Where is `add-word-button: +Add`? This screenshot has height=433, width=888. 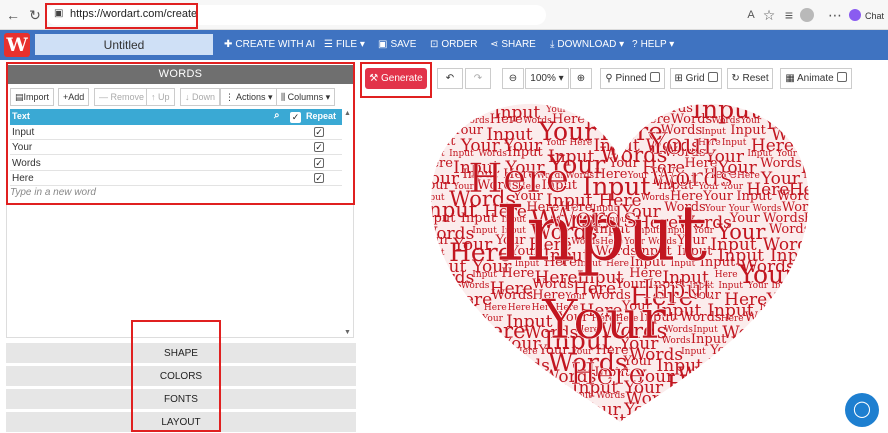
add-word-button: +Add is located at coordinates (74, 97).